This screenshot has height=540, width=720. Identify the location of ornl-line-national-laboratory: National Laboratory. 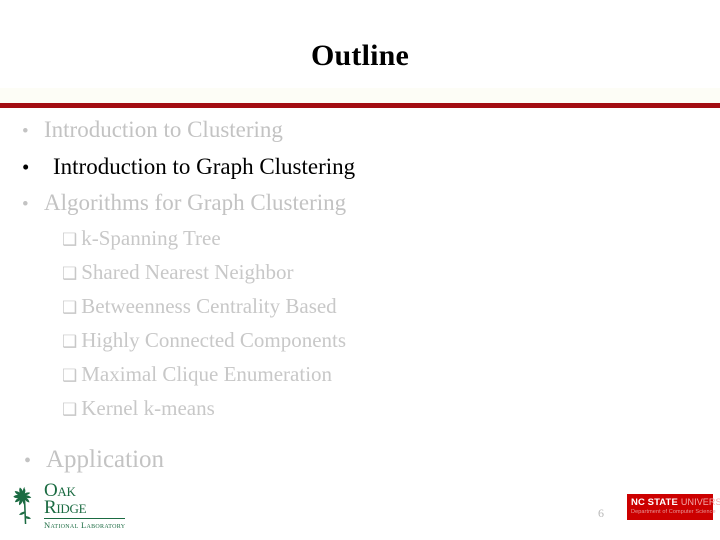
(85, 524).